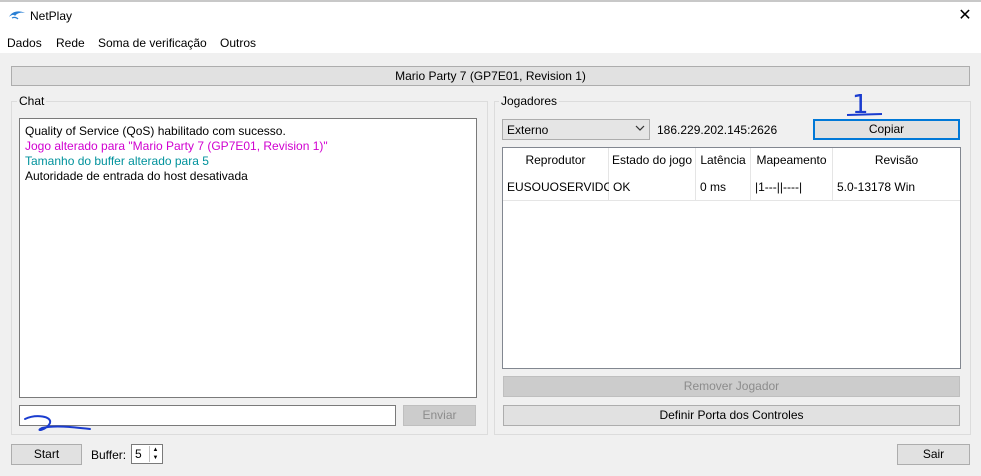 The width and height of the screenshot is (981, 476). Describe the element at coordinates (864, 114) in the screenshot. I see `annotation-underline` at that location.